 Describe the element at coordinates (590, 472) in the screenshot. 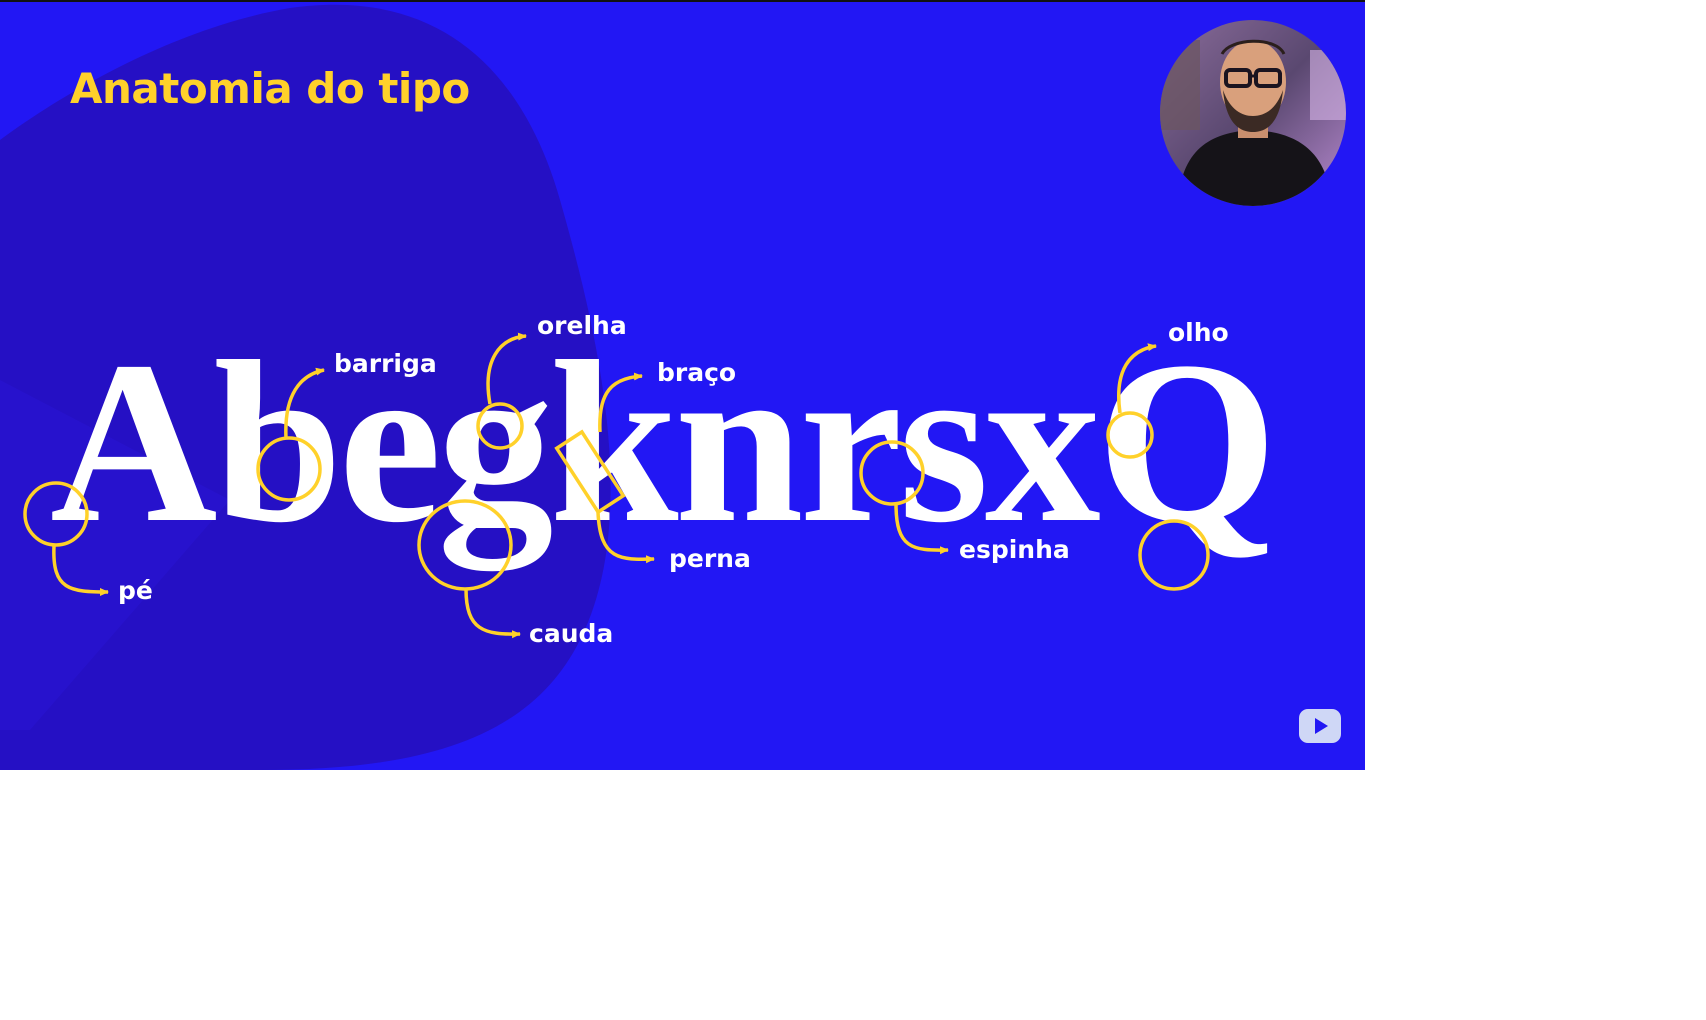

I see `rect-braco-perna` at that location.